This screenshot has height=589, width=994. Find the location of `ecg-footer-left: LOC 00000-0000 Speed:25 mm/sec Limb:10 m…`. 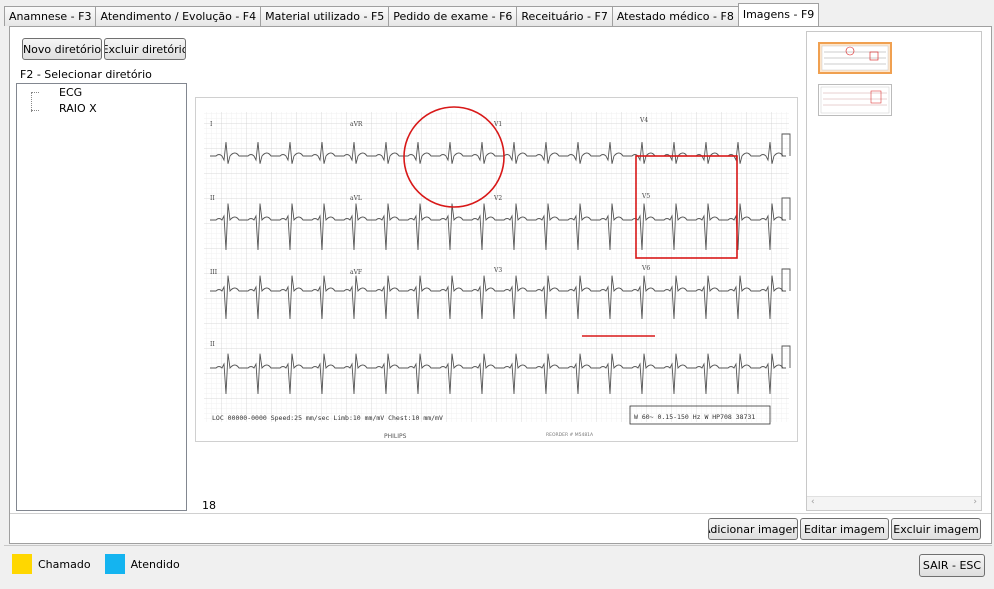

ecg-footer-left: LOC 00000-0000 Speed:25 mm/sec Limb:10 m… is located at coordinates (327, 418).